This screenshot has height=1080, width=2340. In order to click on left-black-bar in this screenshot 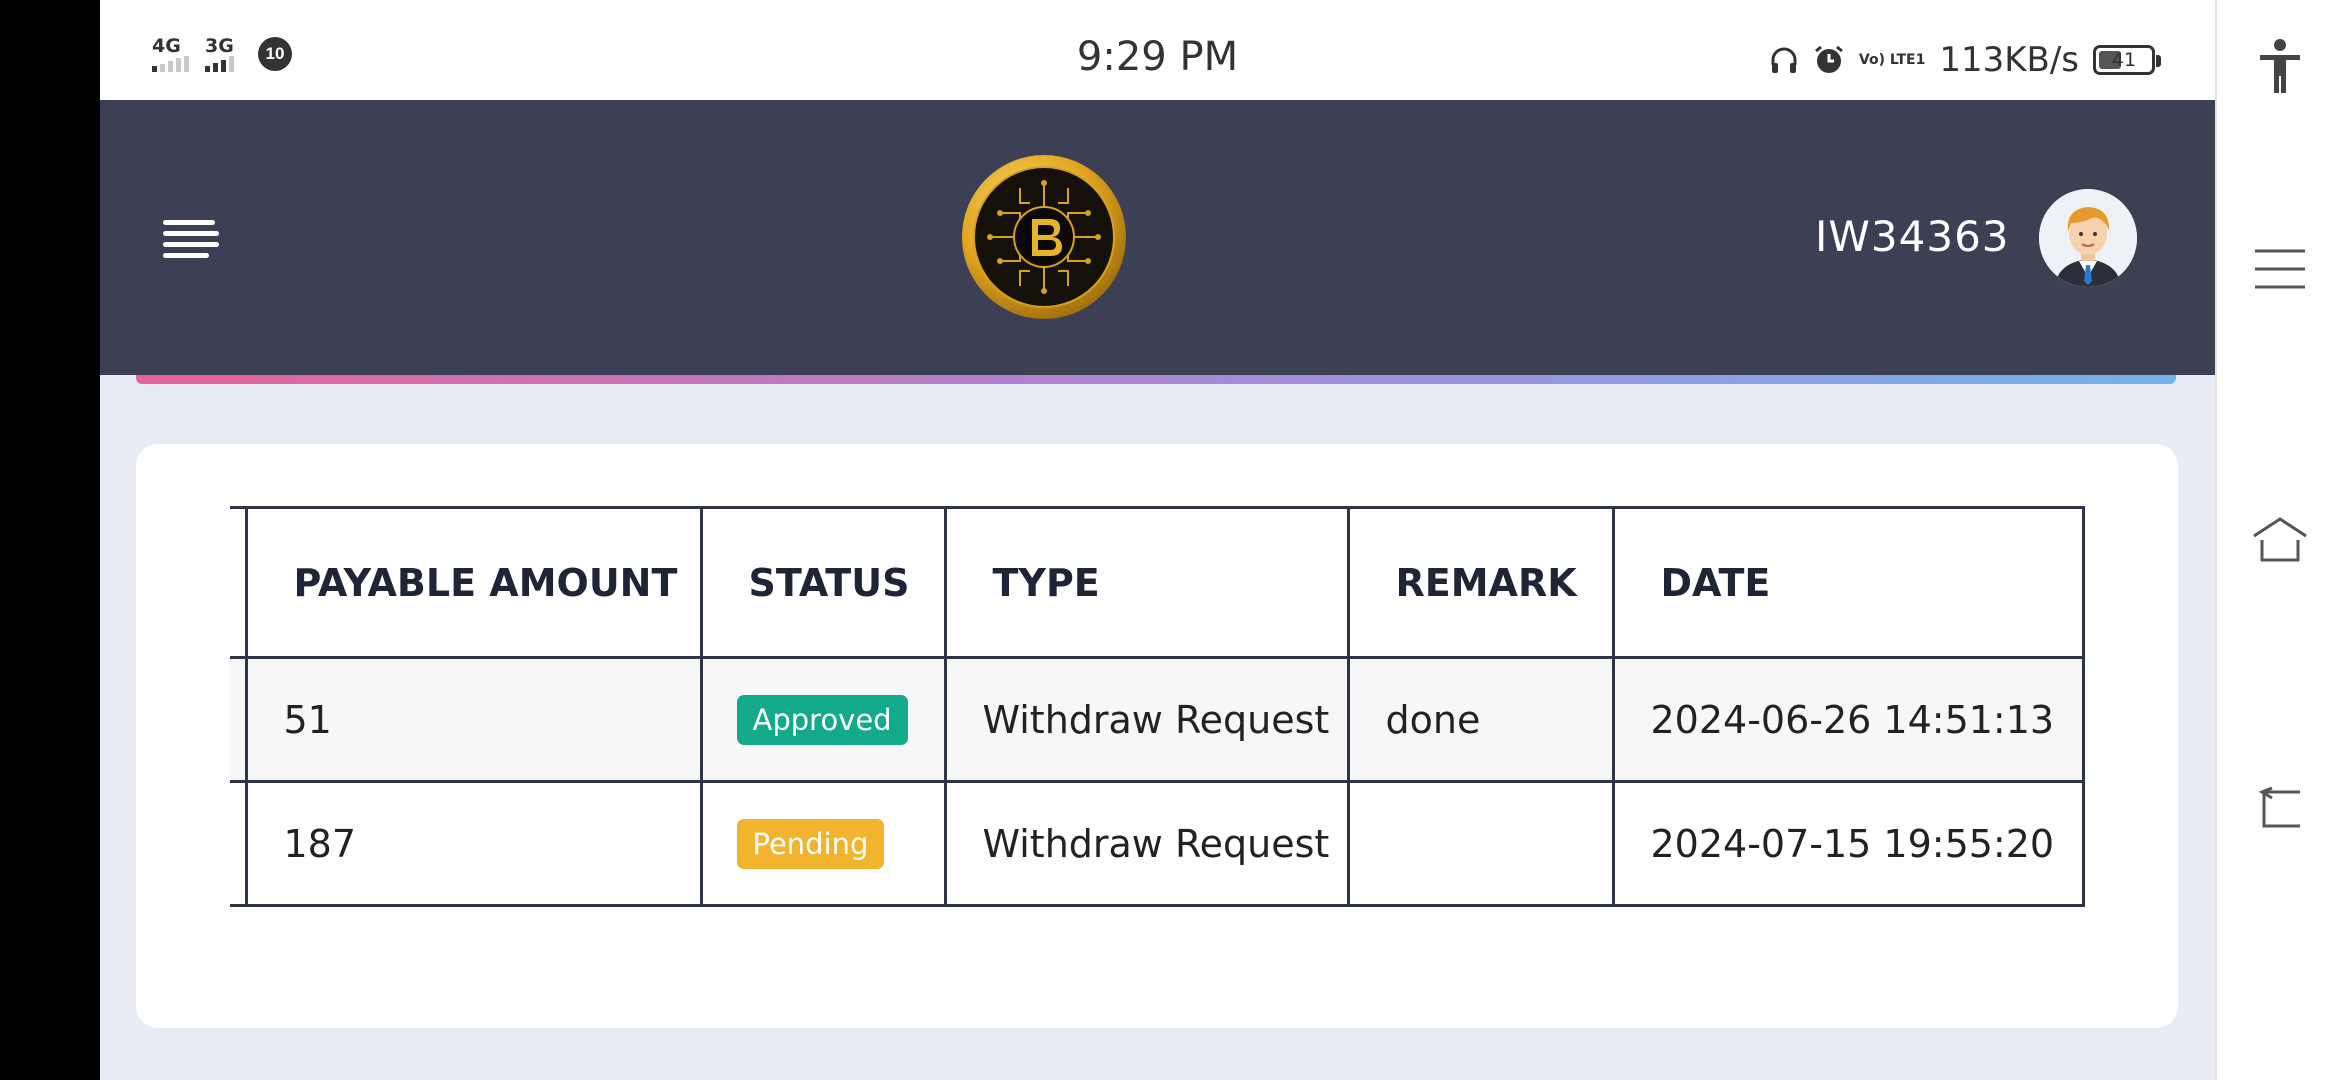, I will do `click(50, 540)`.